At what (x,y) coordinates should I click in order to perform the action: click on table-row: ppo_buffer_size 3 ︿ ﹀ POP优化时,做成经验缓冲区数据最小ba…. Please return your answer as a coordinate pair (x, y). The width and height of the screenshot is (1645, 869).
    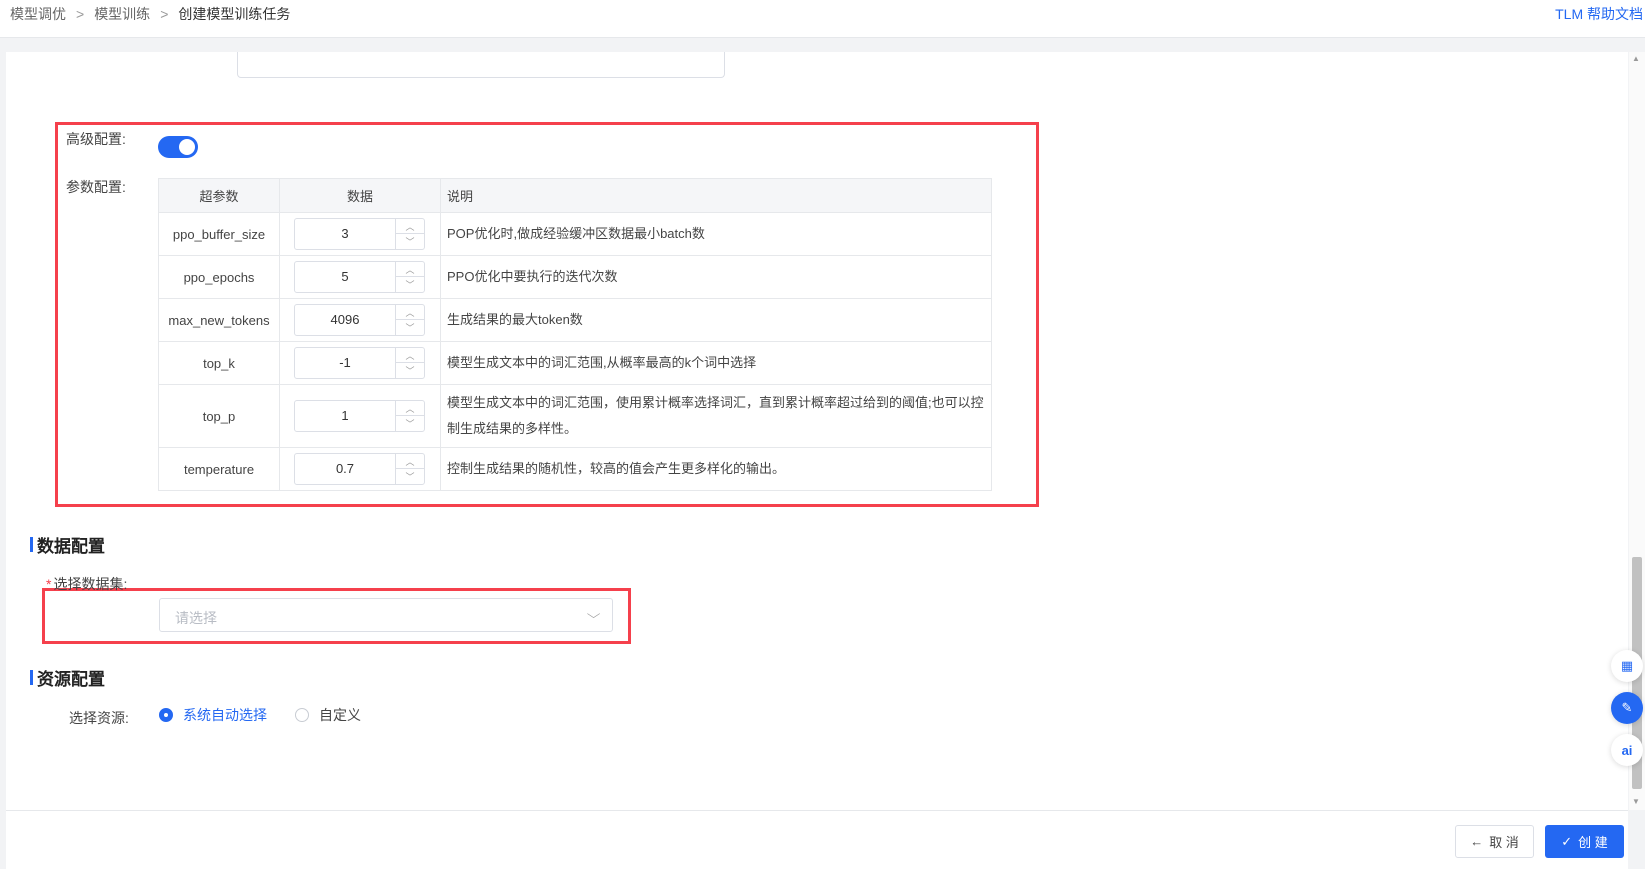
    Looking at the image, I should click on (575, 234).